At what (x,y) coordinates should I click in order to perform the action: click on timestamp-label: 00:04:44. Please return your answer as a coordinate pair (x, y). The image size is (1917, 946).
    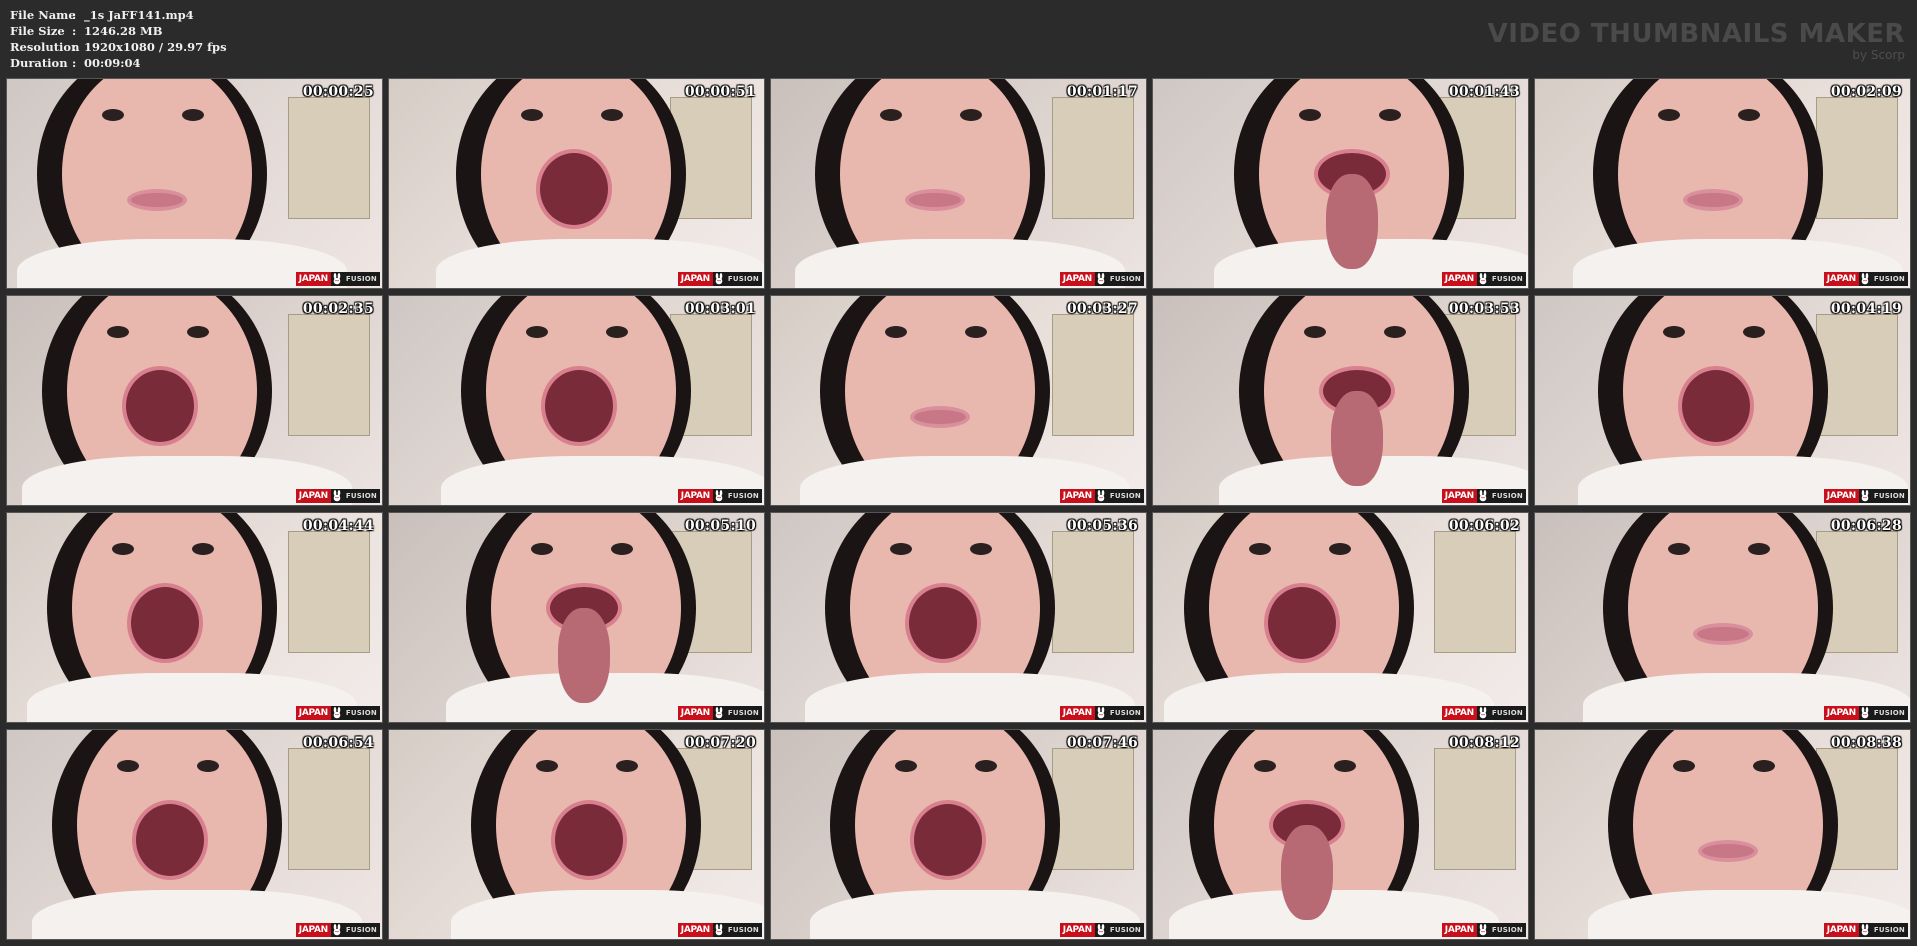
    Looking at the image, I should click on (338, 526).